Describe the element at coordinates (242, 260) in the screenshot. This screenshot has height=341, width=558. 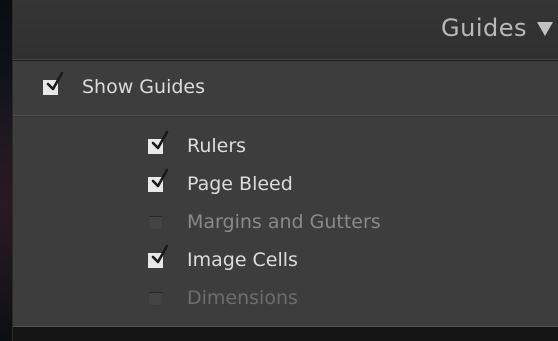
I see `image-cells-label: Image Cells` at that location.